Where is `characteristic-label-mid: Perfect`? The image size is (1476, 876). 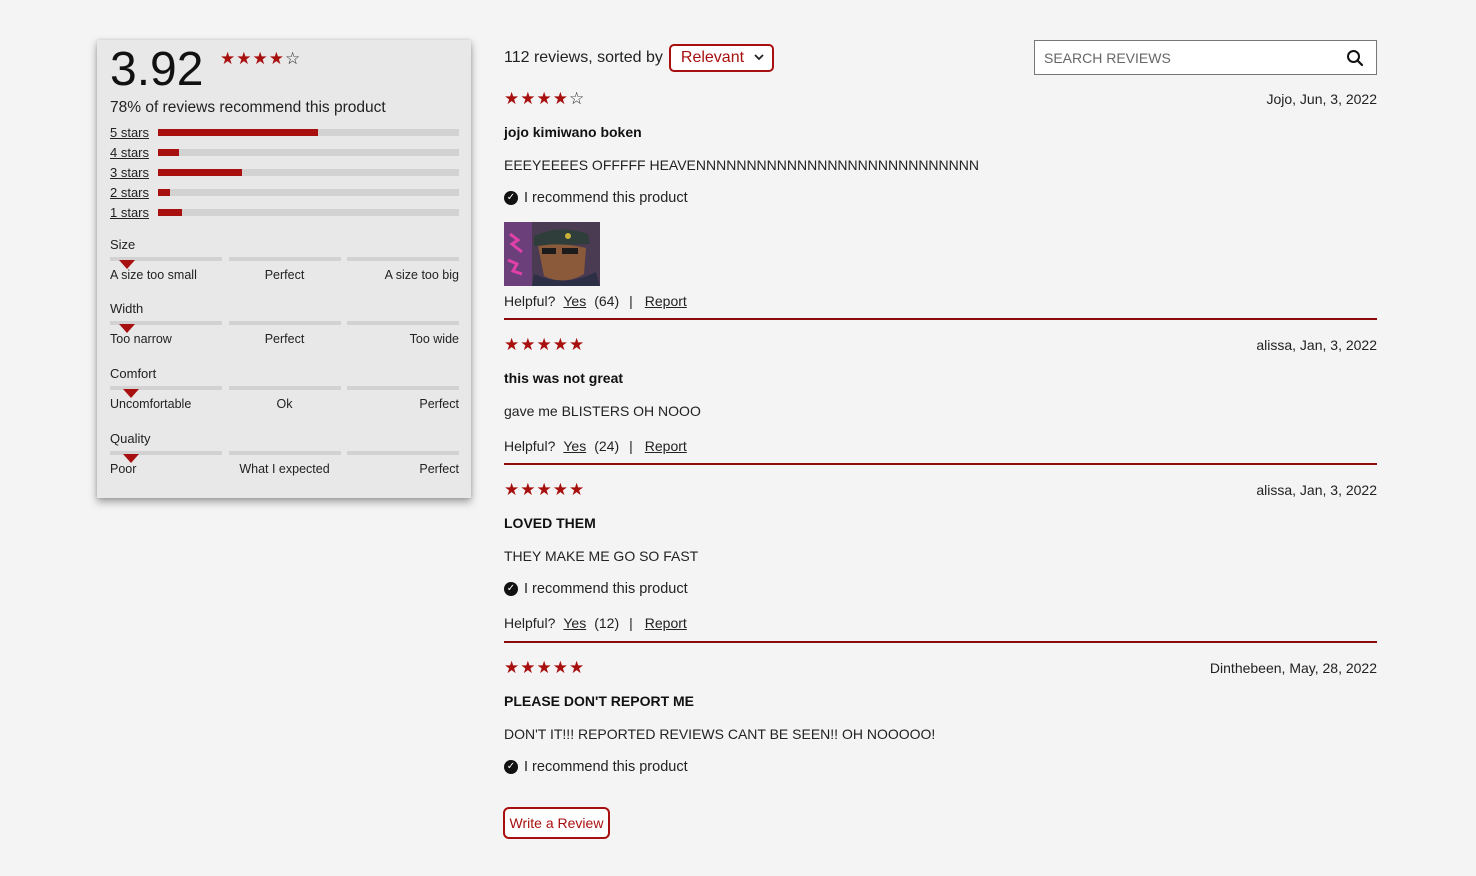 characteristic-label-mid: Perfect is located at coordinates (284, 275).